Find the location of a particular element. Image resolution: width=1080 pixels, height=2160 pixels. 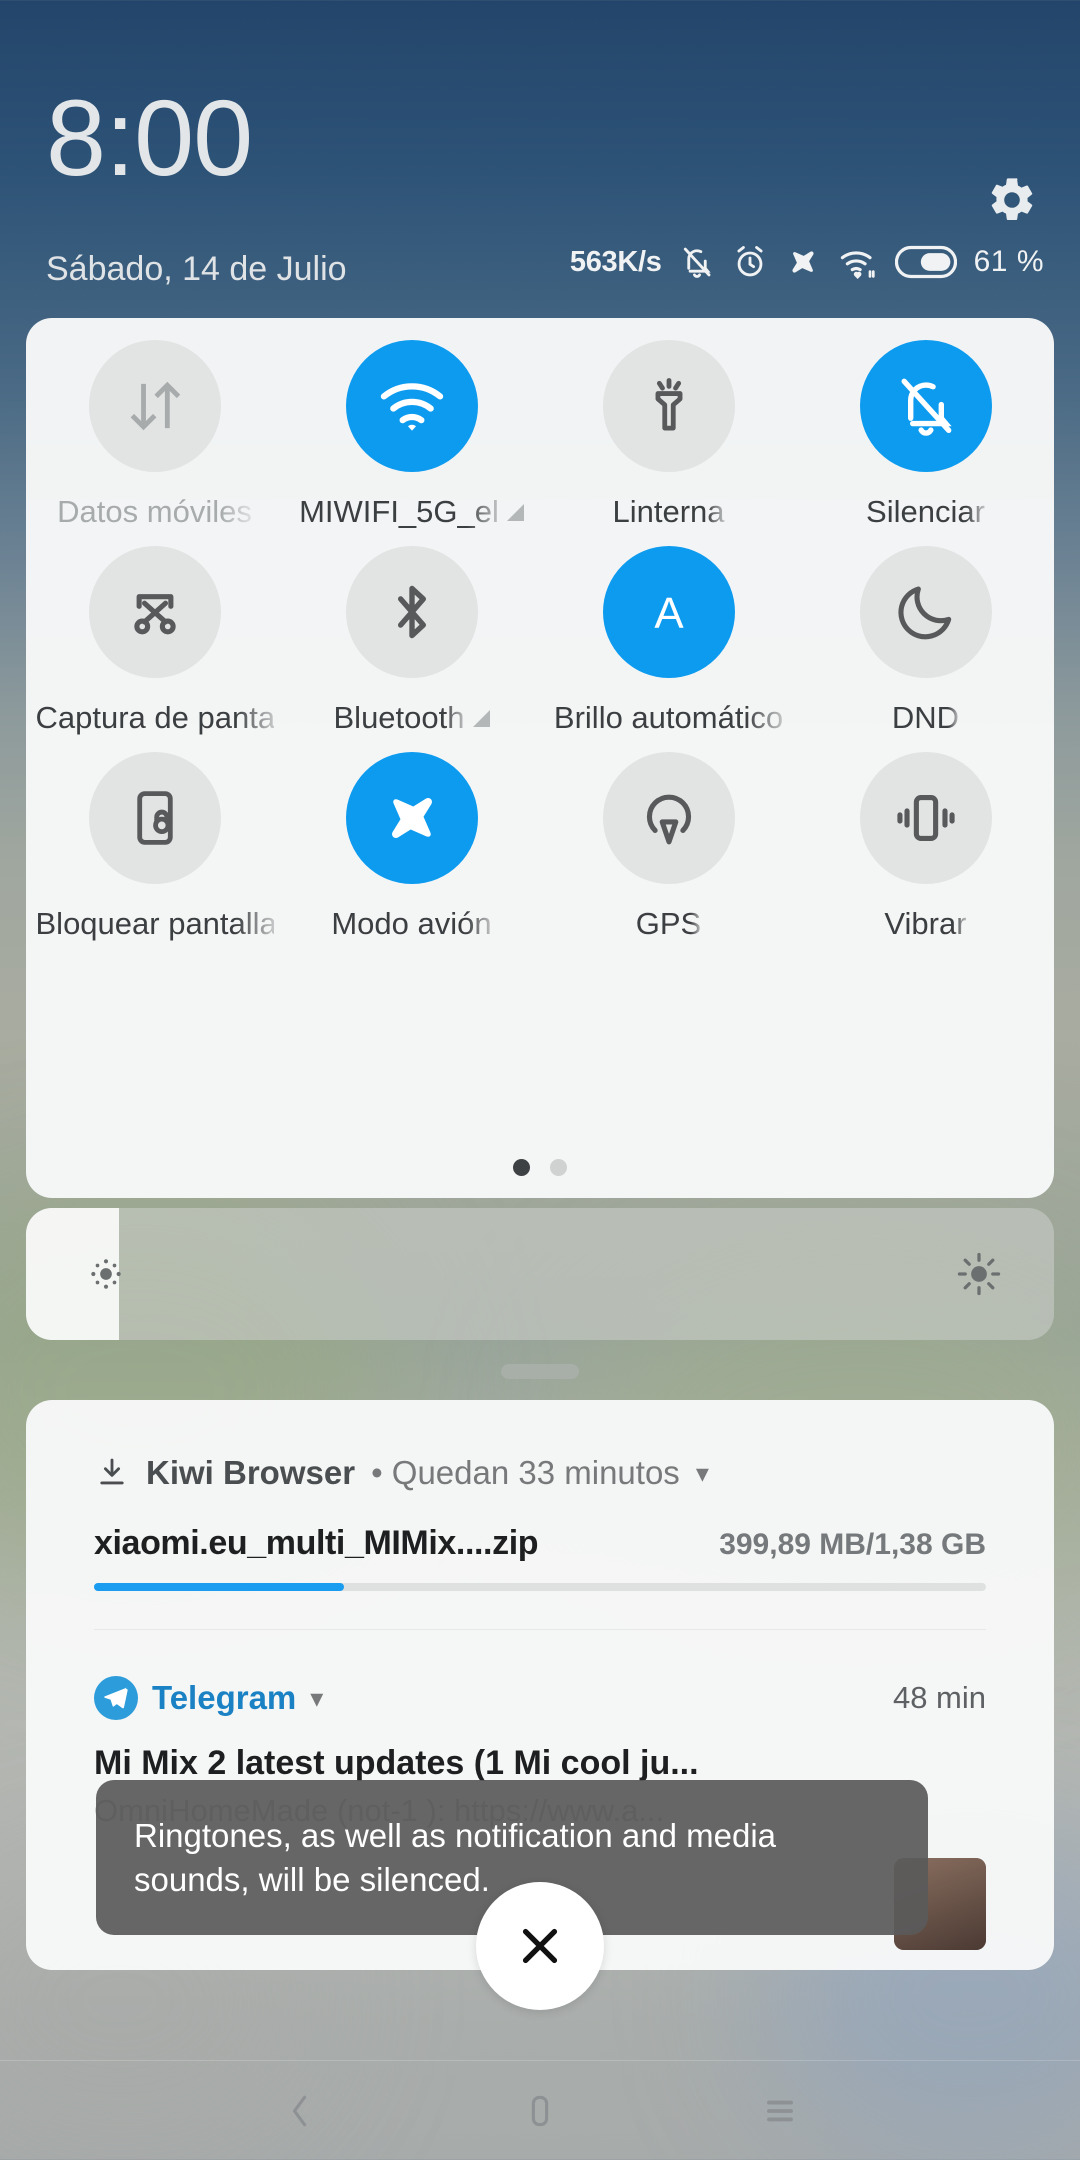

download-size: 399,89 MB/1,38 GB is located at coordinates (852, 1544).